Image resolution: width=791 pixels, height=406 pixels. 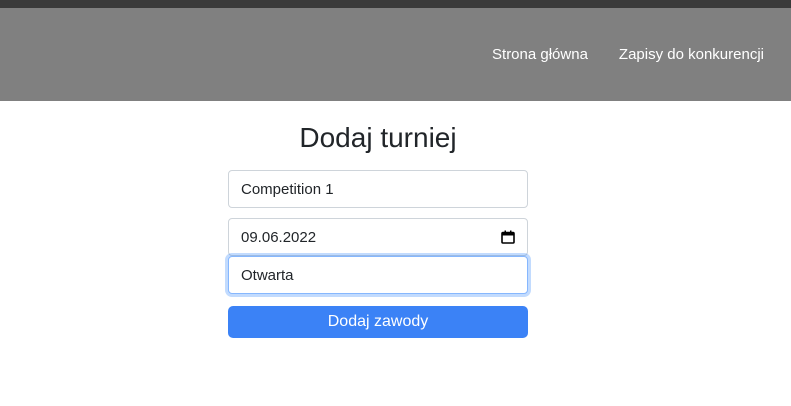 What do you see at coordinates (378, 322) in the screenshot?
I see `add-competition-button: Dodaj zawody` at bounding box center [378, 322].